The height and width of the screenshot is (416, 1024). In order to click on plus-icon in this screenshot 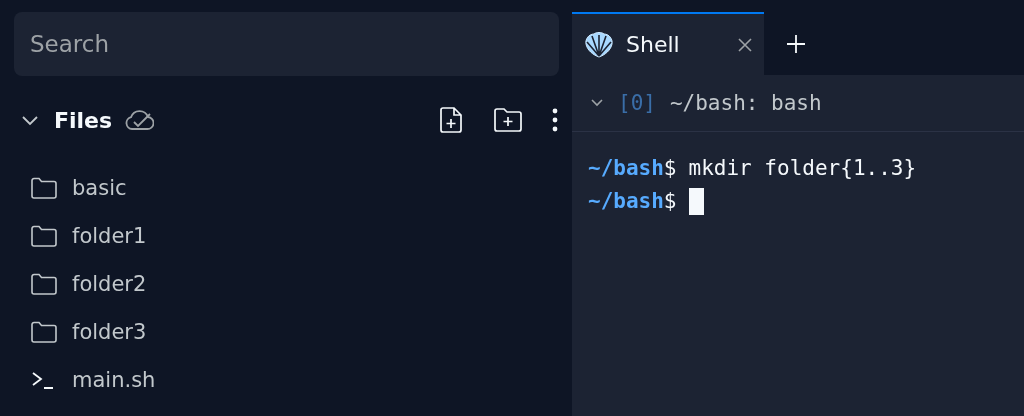, I will do `click(796, 43)`.